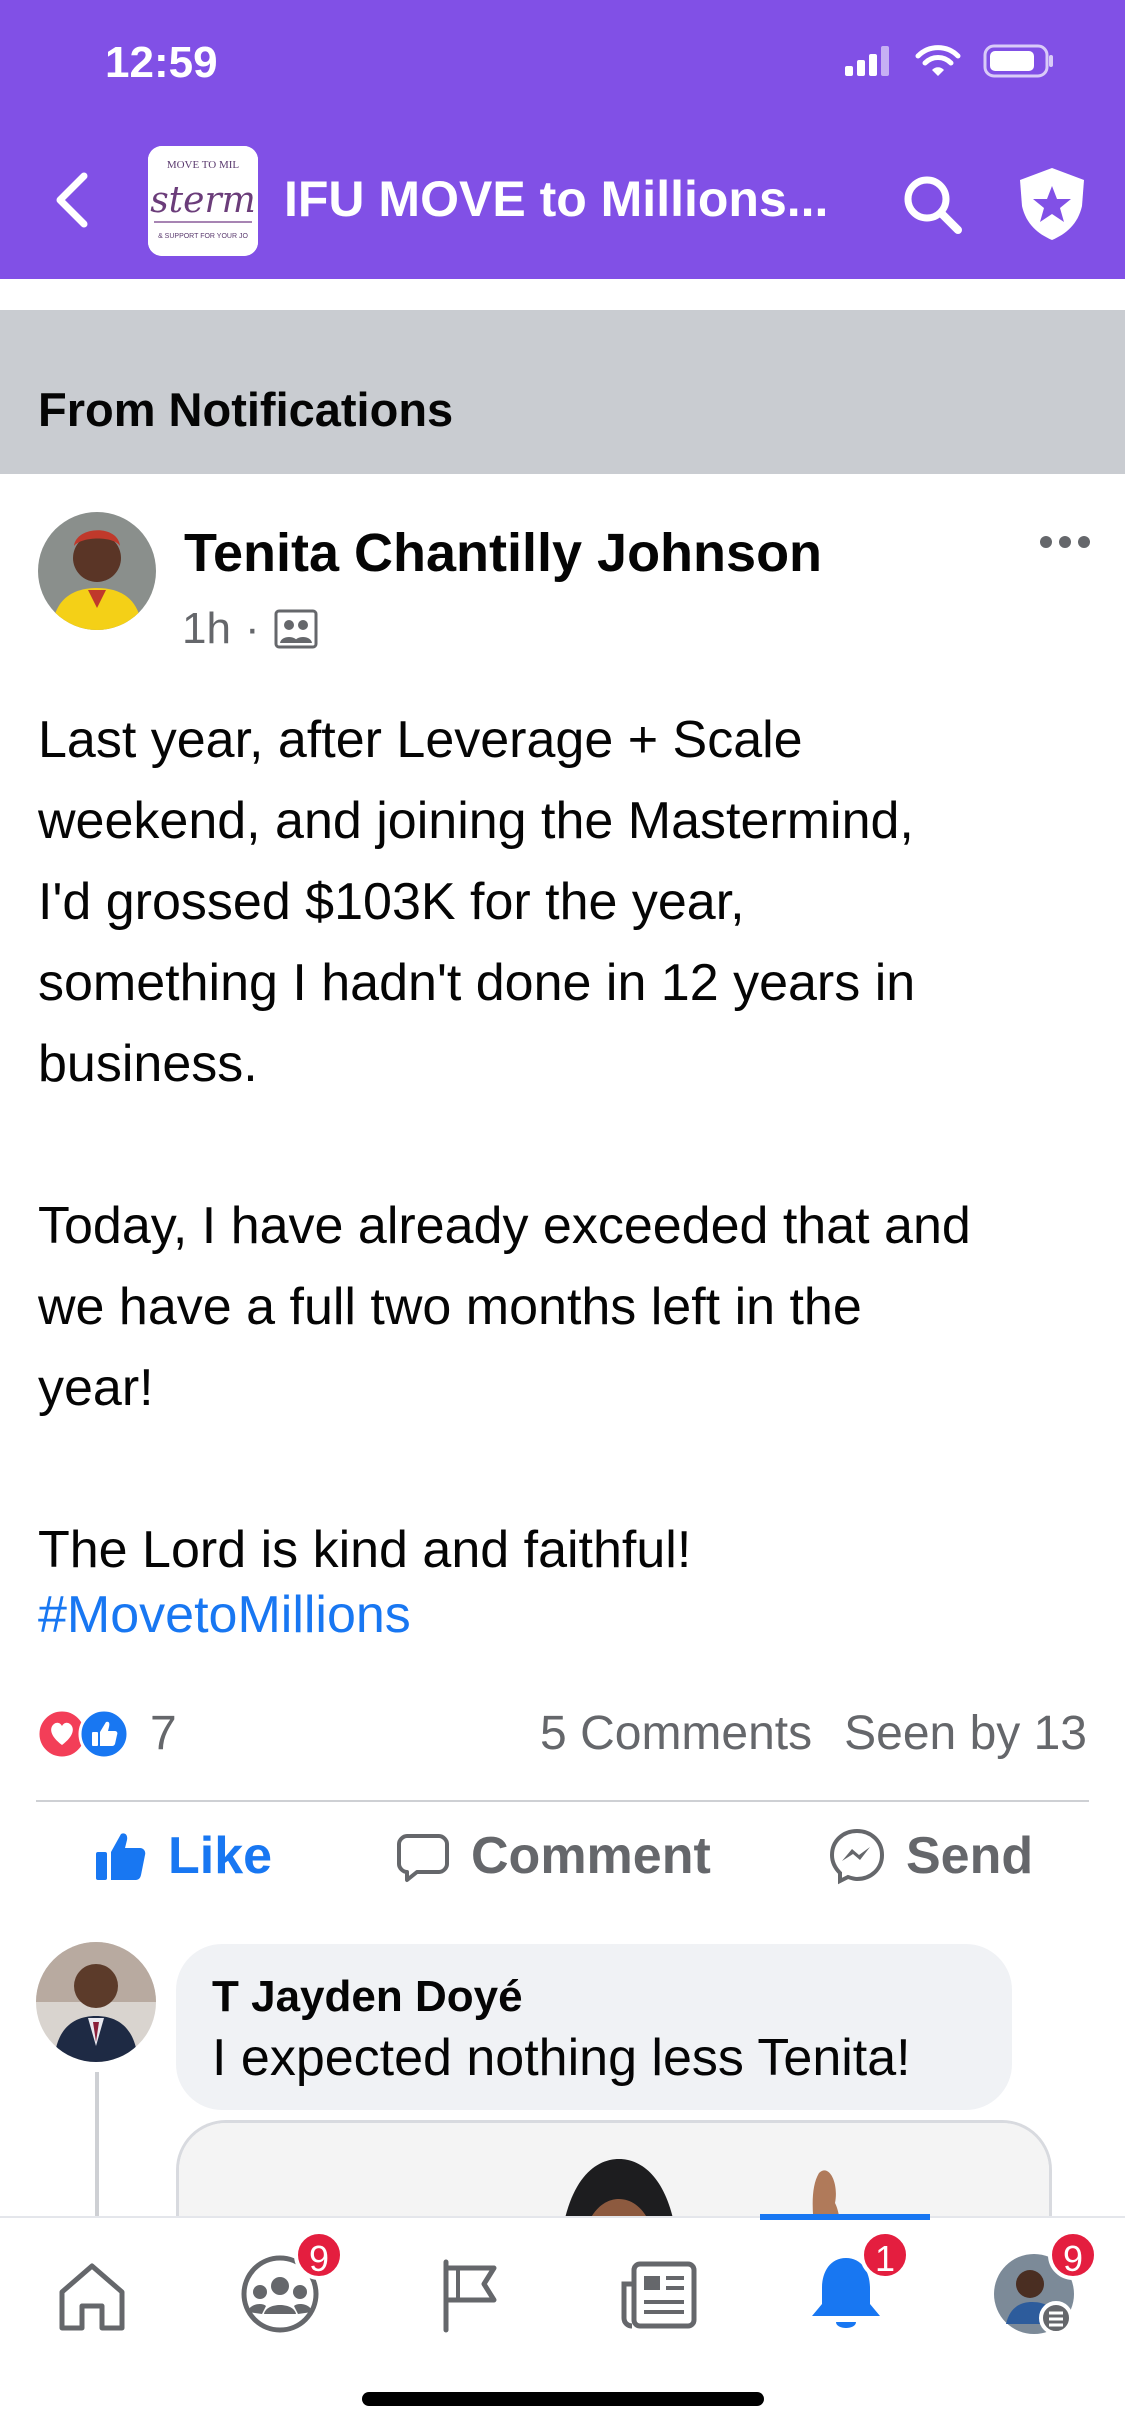 The width and height of the screenshot is (1125, 2436). I want to click on comment-thread-line, so click(97, 2147).